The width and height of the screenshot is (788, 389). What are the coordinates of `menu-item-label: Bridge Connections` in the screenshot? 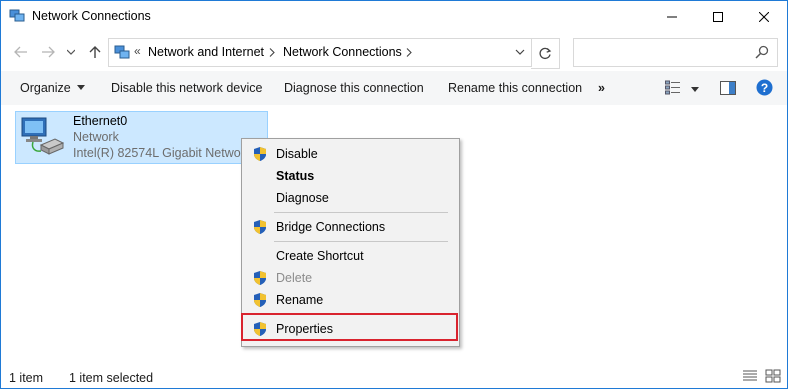 It's located at (331, 227).